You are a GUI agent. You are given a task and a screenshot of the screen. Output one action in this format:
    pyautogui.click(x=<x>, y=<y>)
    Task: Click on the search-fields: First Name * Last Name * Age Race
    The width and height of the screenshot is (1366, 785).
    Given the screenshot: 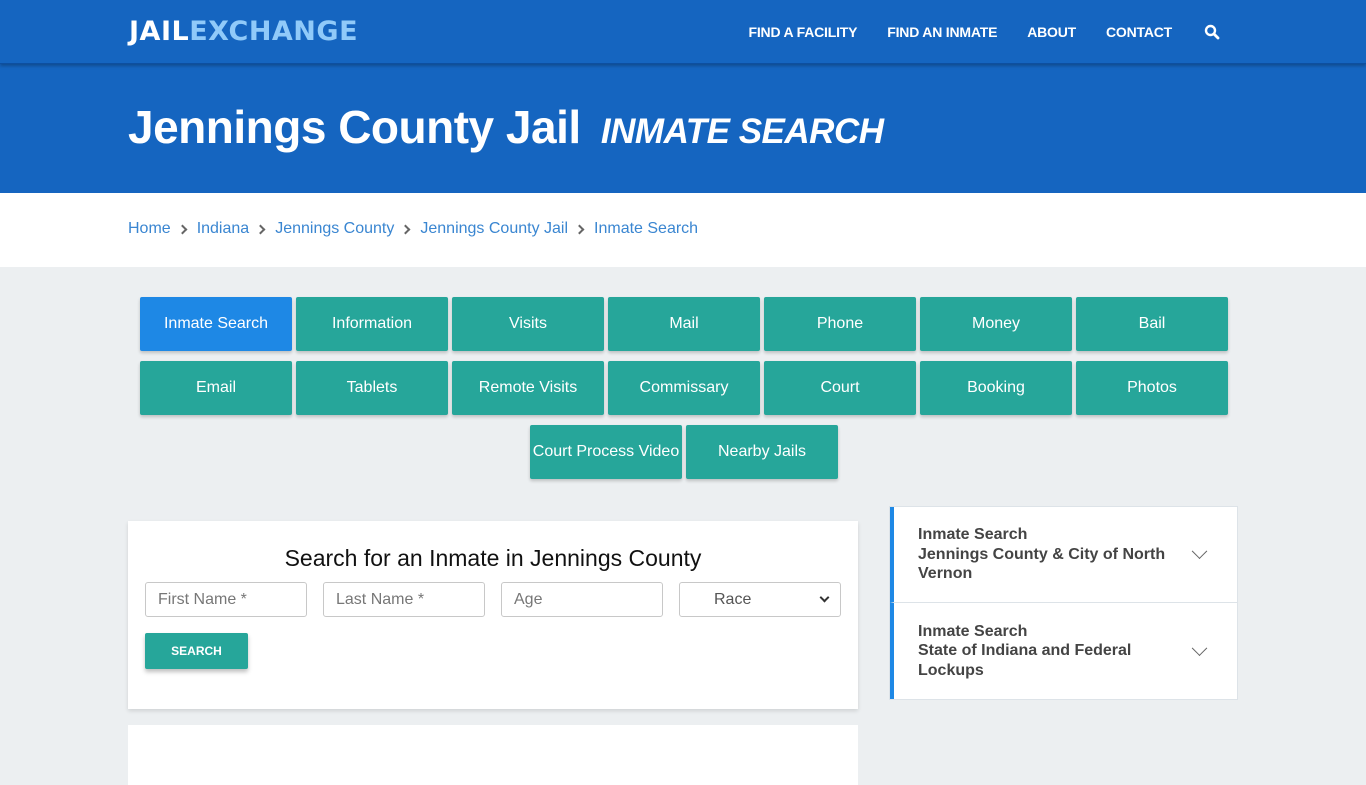 What is the action you would take?
    pyautogui.click(x=493, y=599)
    